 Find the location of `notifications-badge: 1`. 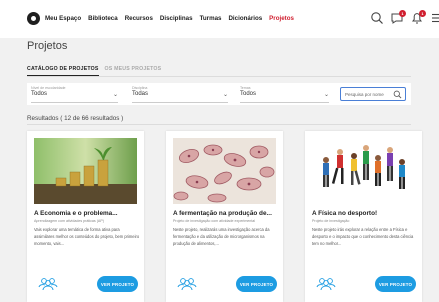

notifications-badge: 1 is located at coordinates (422, 13).